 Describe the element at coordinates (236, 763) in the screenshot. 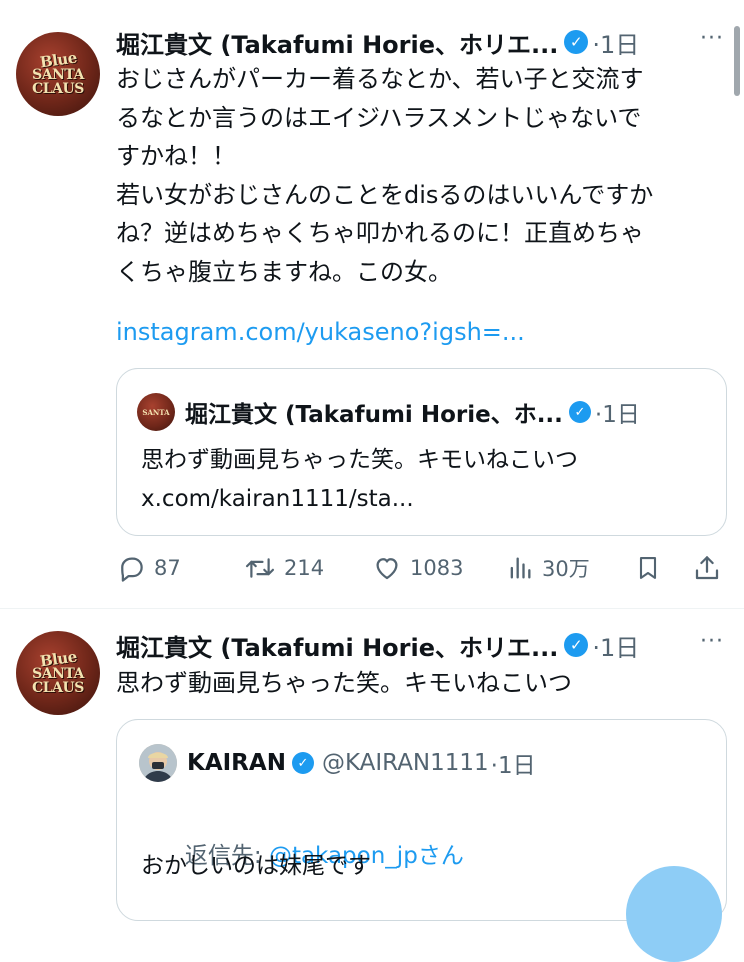

I see `quoted-author-name: KAIRAN` at that location.